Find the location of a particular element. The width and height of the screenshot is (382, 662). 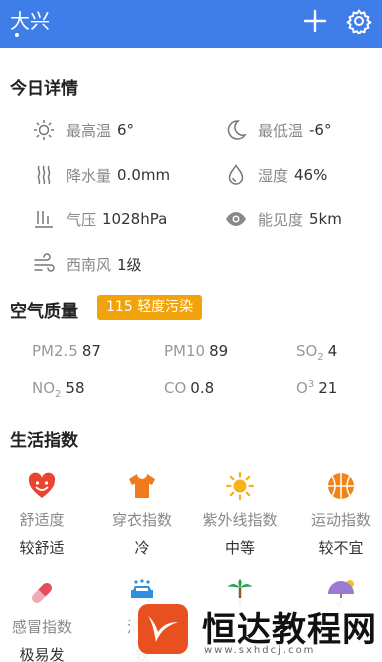

aq-no2: NO2 58 is located at coordinates (58, 390).